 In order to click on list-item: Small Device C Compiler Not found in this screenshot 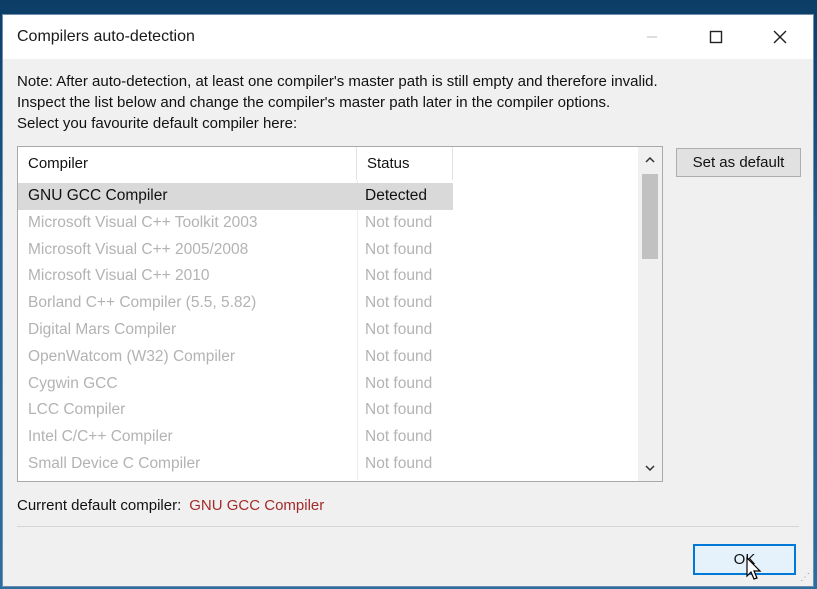, I will do `click(235, 464)`.